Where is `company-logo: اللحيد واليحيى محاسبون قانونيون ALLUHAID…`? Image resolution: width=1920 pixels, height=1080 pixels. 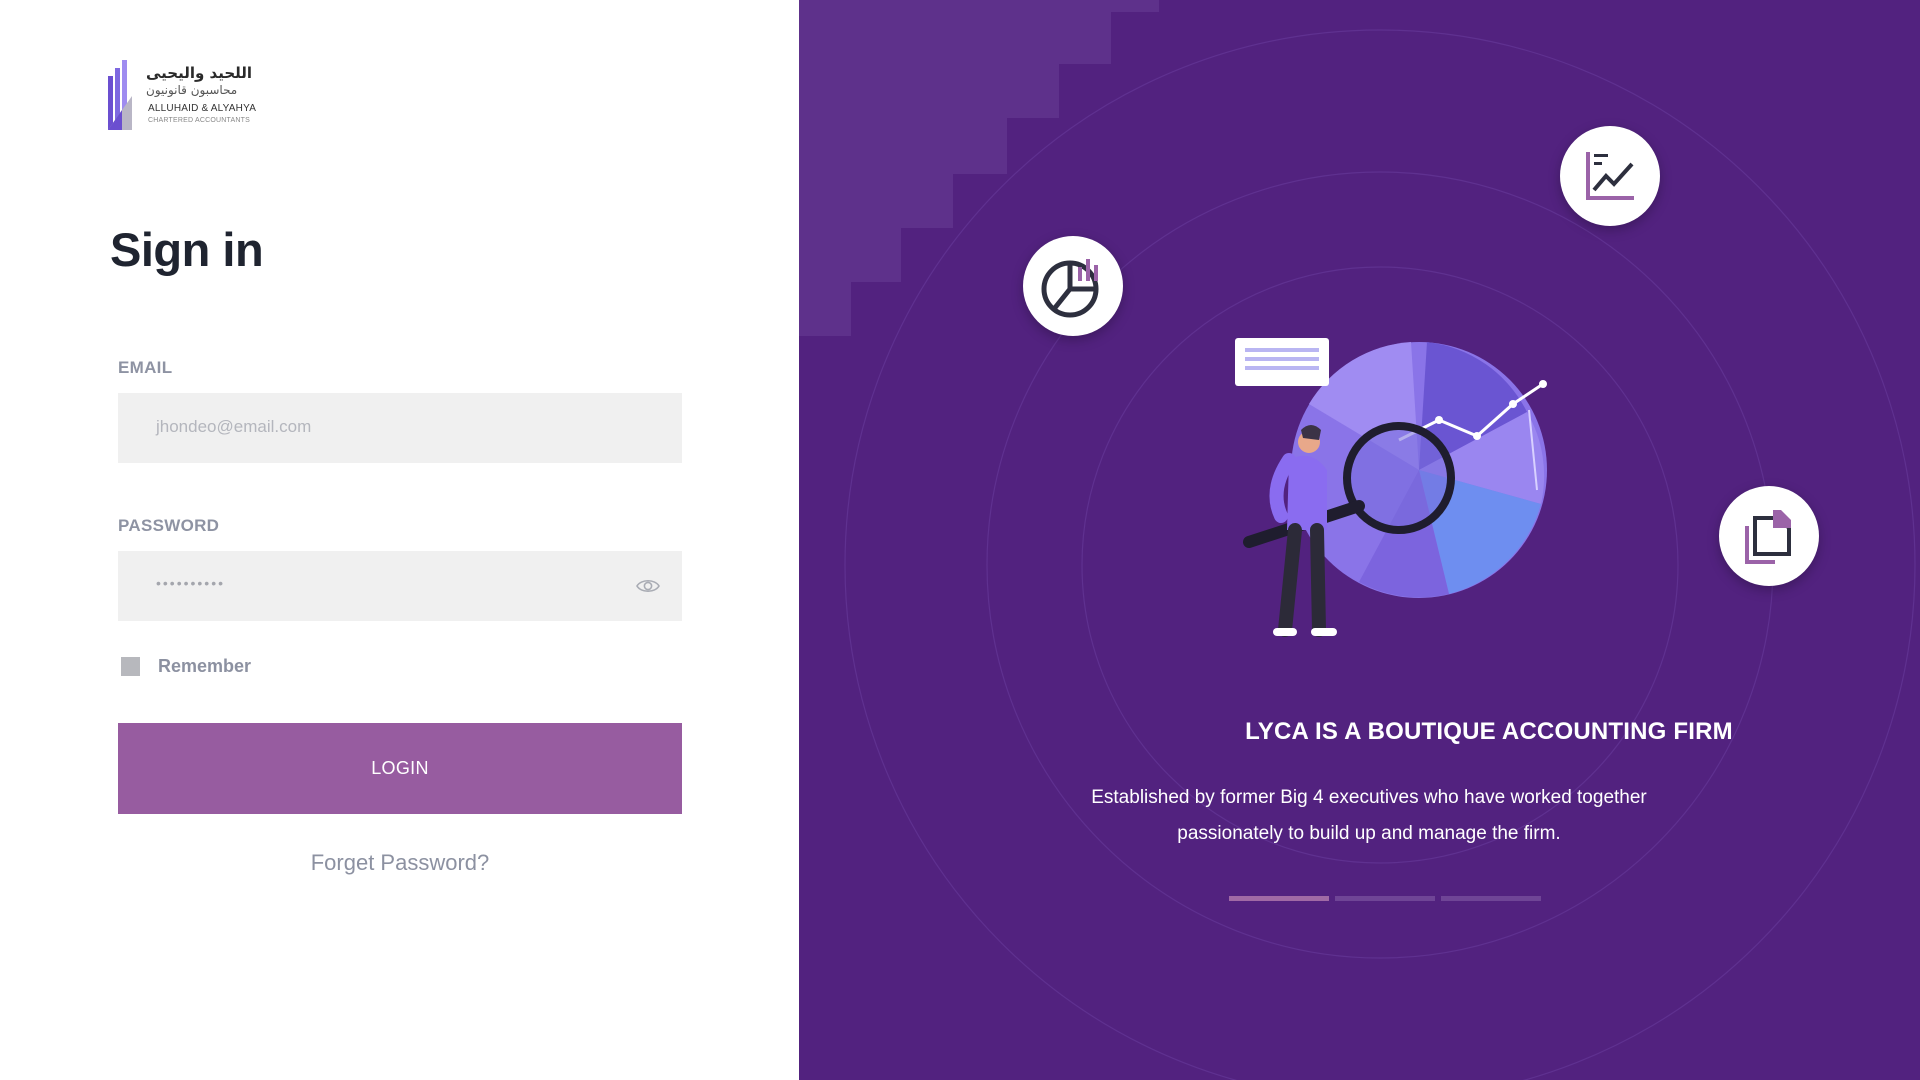 company-logo: اللحيد واليحيى محاسبون قانونيون ALLUHAID… is located at coordinates (186, 94).